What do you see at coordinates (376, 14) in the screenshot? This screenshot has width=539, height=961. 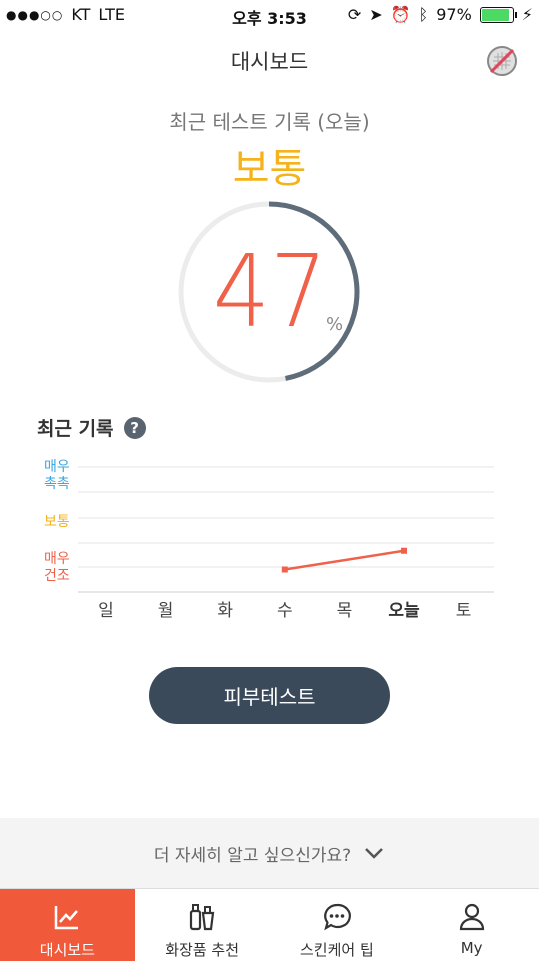 I see `location-icon: ➤` at bounding box center [376, 14].